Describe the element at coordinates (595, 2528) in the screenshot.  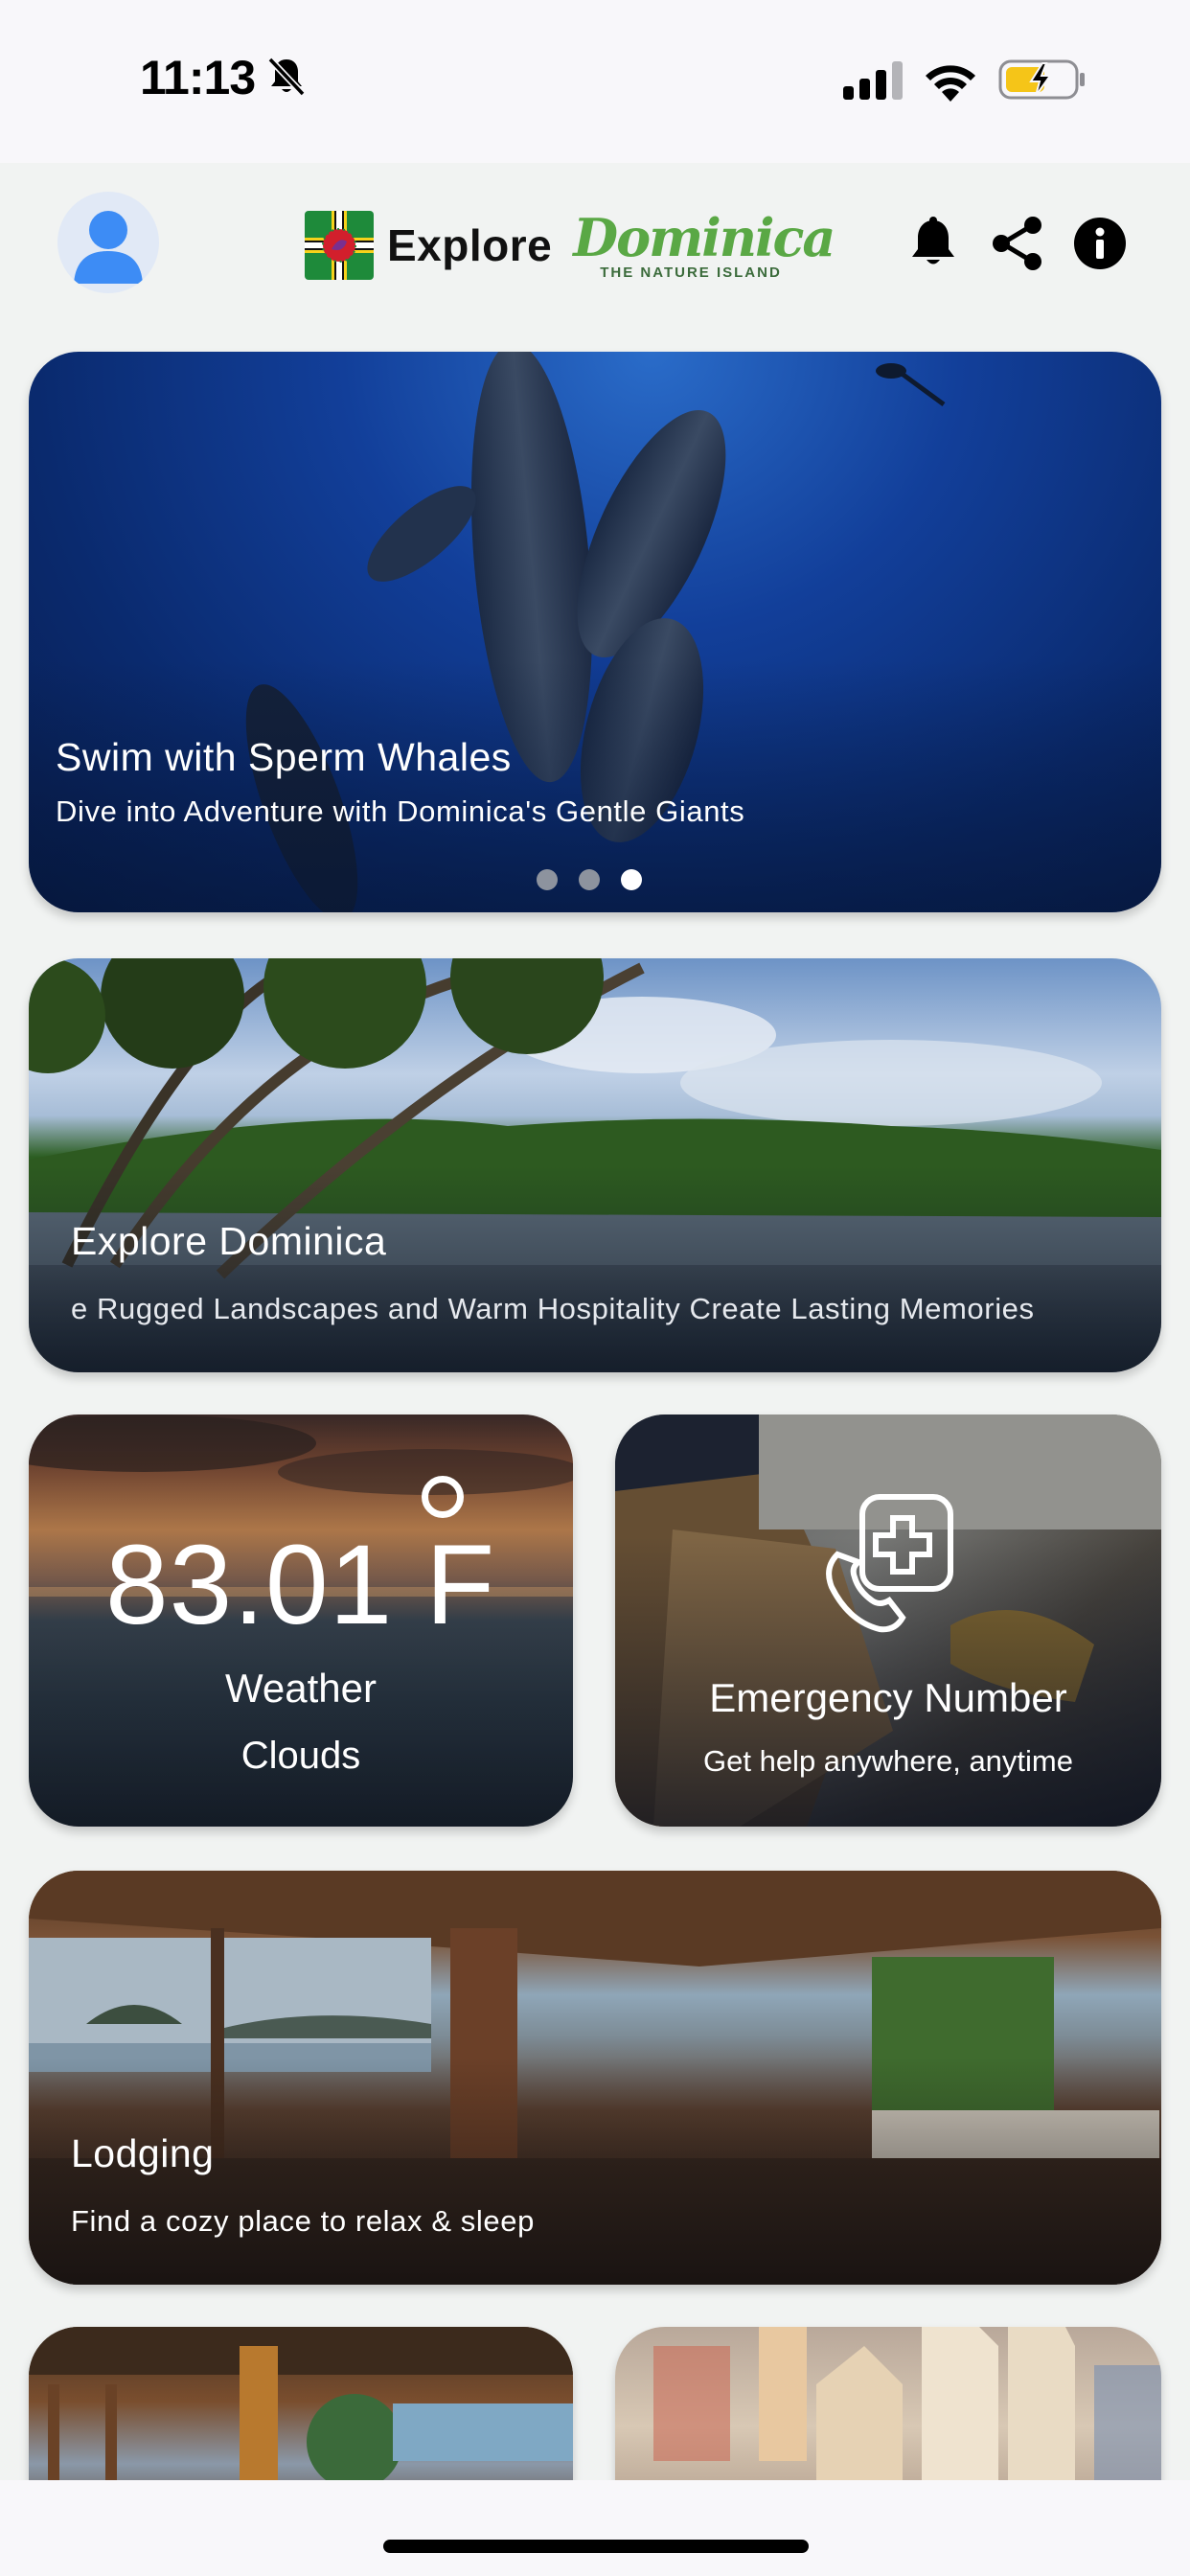
I see `bottom-safe-area` at that location.